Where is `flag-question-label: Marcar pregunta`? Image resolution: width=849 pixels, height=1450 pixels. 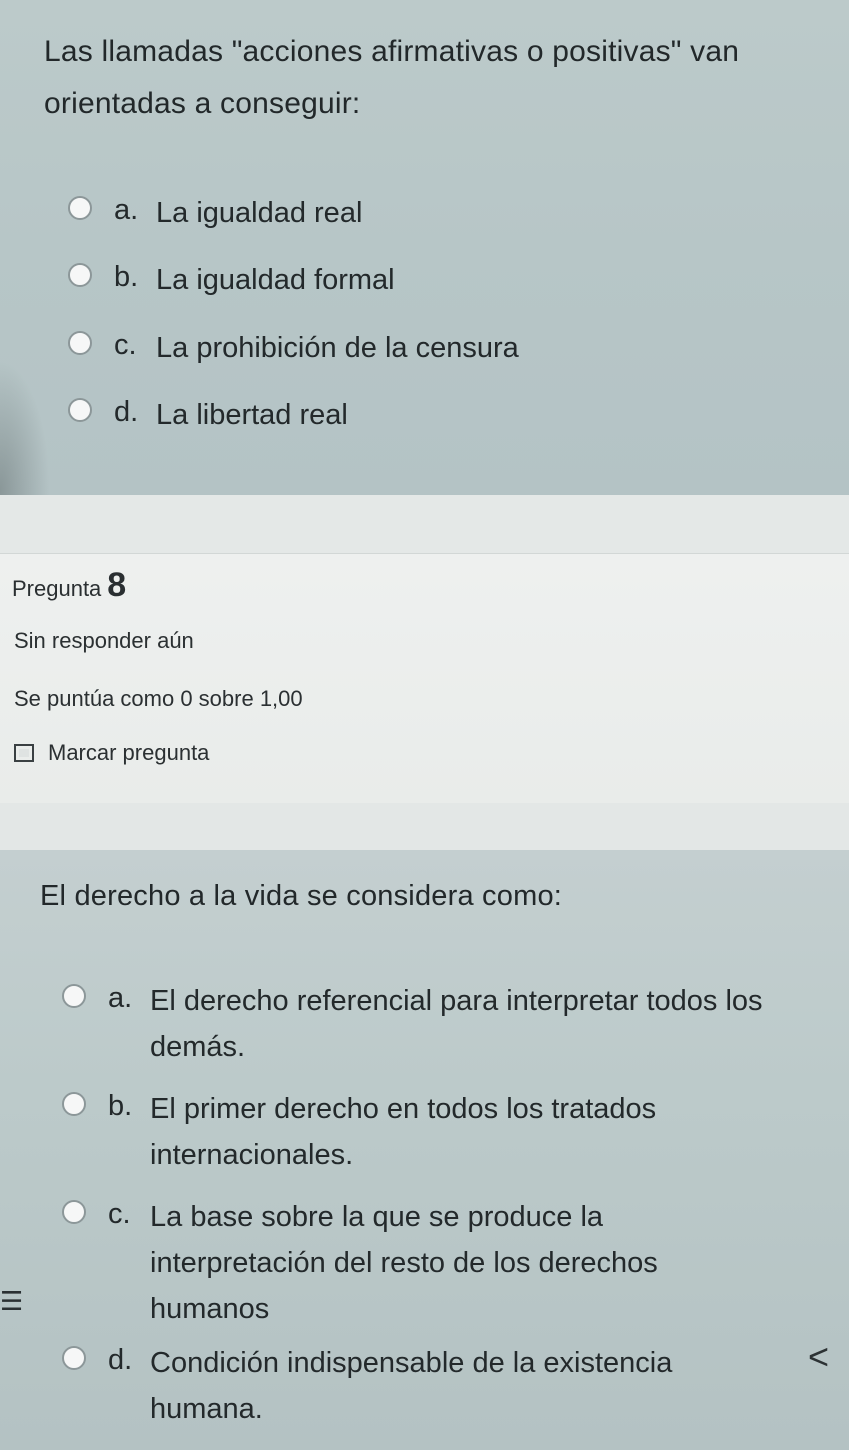
flag-question-label: Marcar pregunta is located at coordinates (129, 752).